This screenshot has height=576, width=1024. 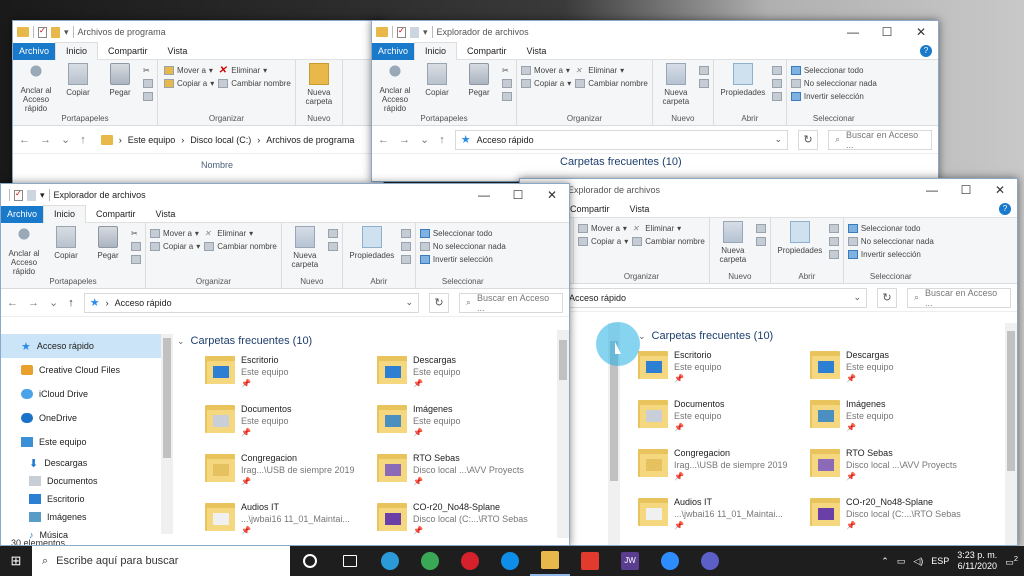 What do you see at coordinates (977, 561) in the screenshot?
I see `clock: 3:23 p. m. 6/11/2020` at bounding box center [977, 561].